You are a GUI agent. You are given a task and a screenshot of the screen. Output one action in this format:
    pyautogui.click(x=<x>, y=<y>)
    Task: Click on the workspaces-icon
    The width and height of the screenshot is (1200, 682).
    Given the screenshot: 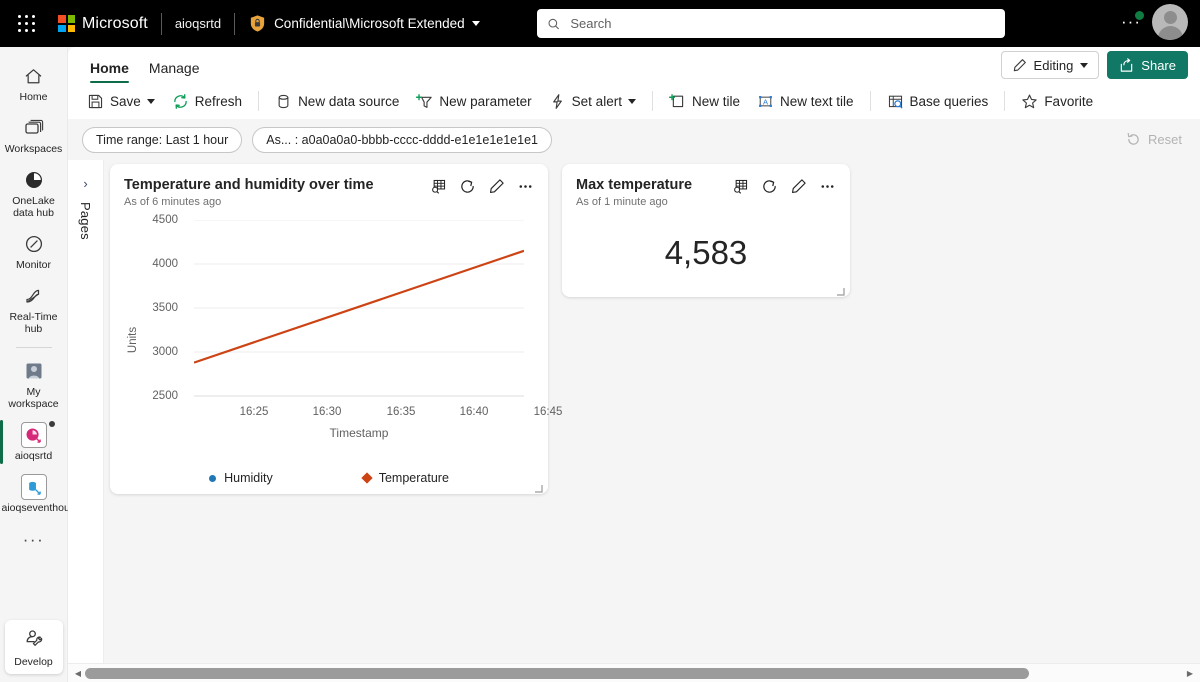 What is the action you would take?
    pyautogui.click(x=34, y=128)
    